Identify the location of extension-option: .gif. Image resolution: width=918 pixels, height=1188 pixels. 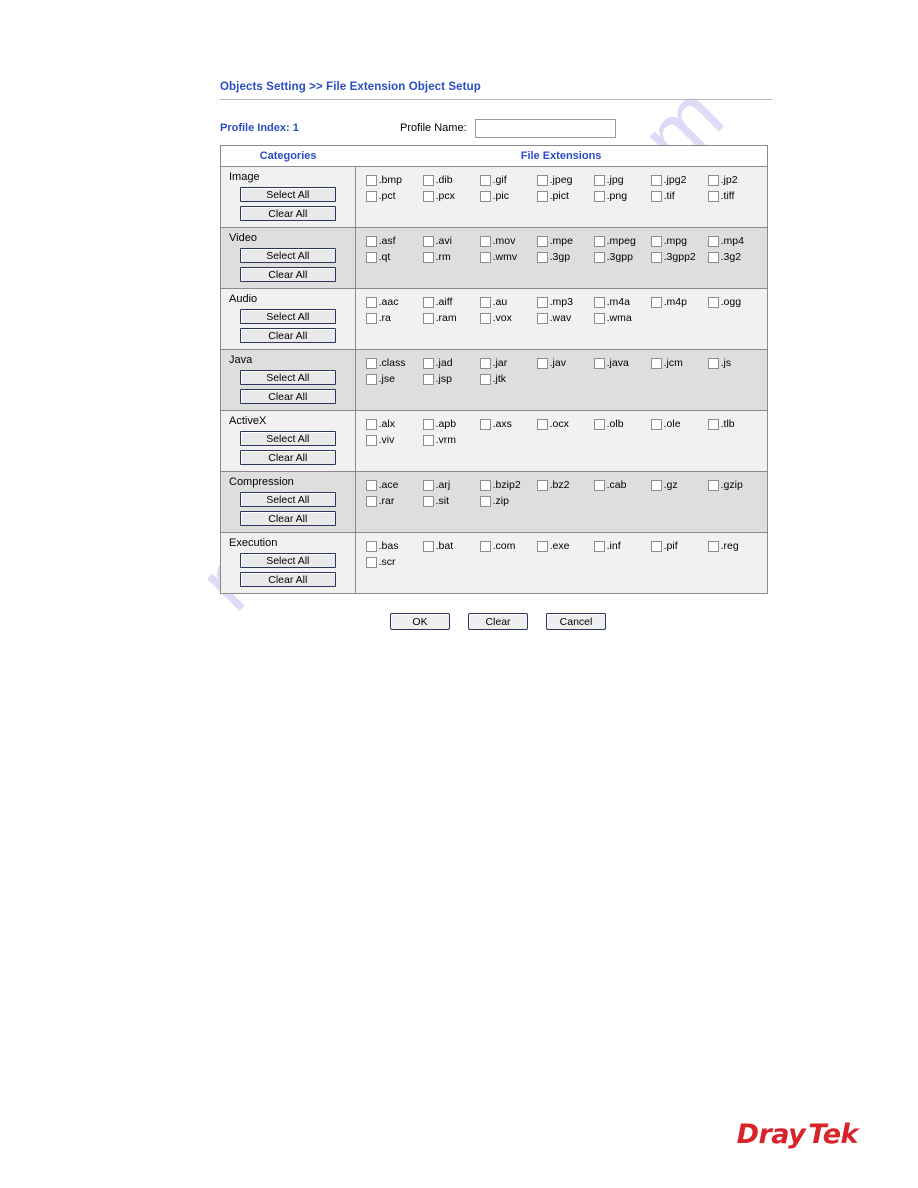
(508, 180).